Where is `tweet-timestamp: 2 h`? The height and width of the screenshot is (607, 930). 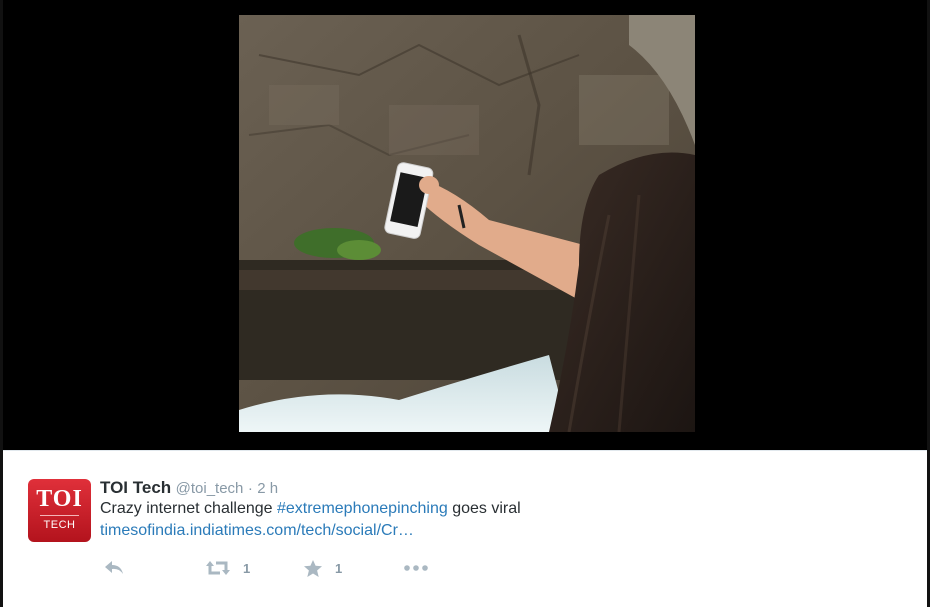 tweet-timestamp: 2 h is located at coordinates (267, 488).